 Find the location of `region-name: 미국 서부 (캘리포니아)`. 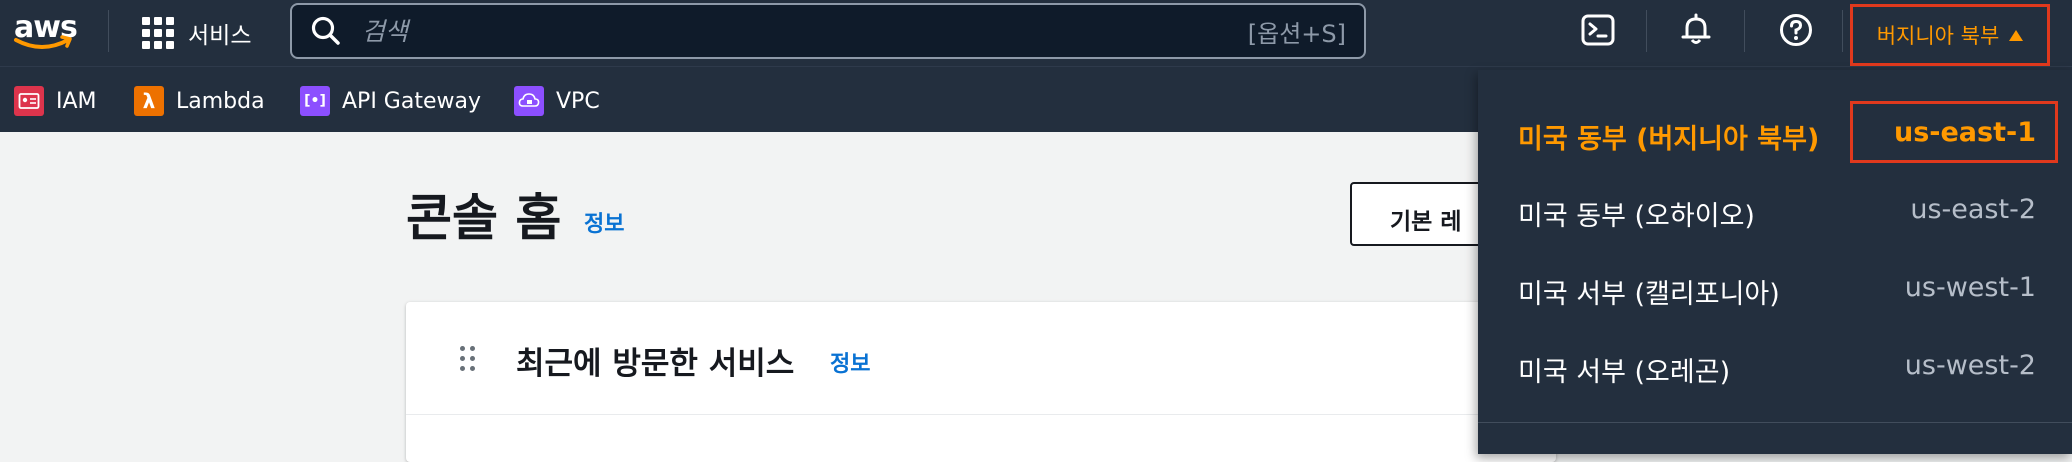

region-name: 미국 서부 (캘리포니아) is located at coordinates (1649, 294).